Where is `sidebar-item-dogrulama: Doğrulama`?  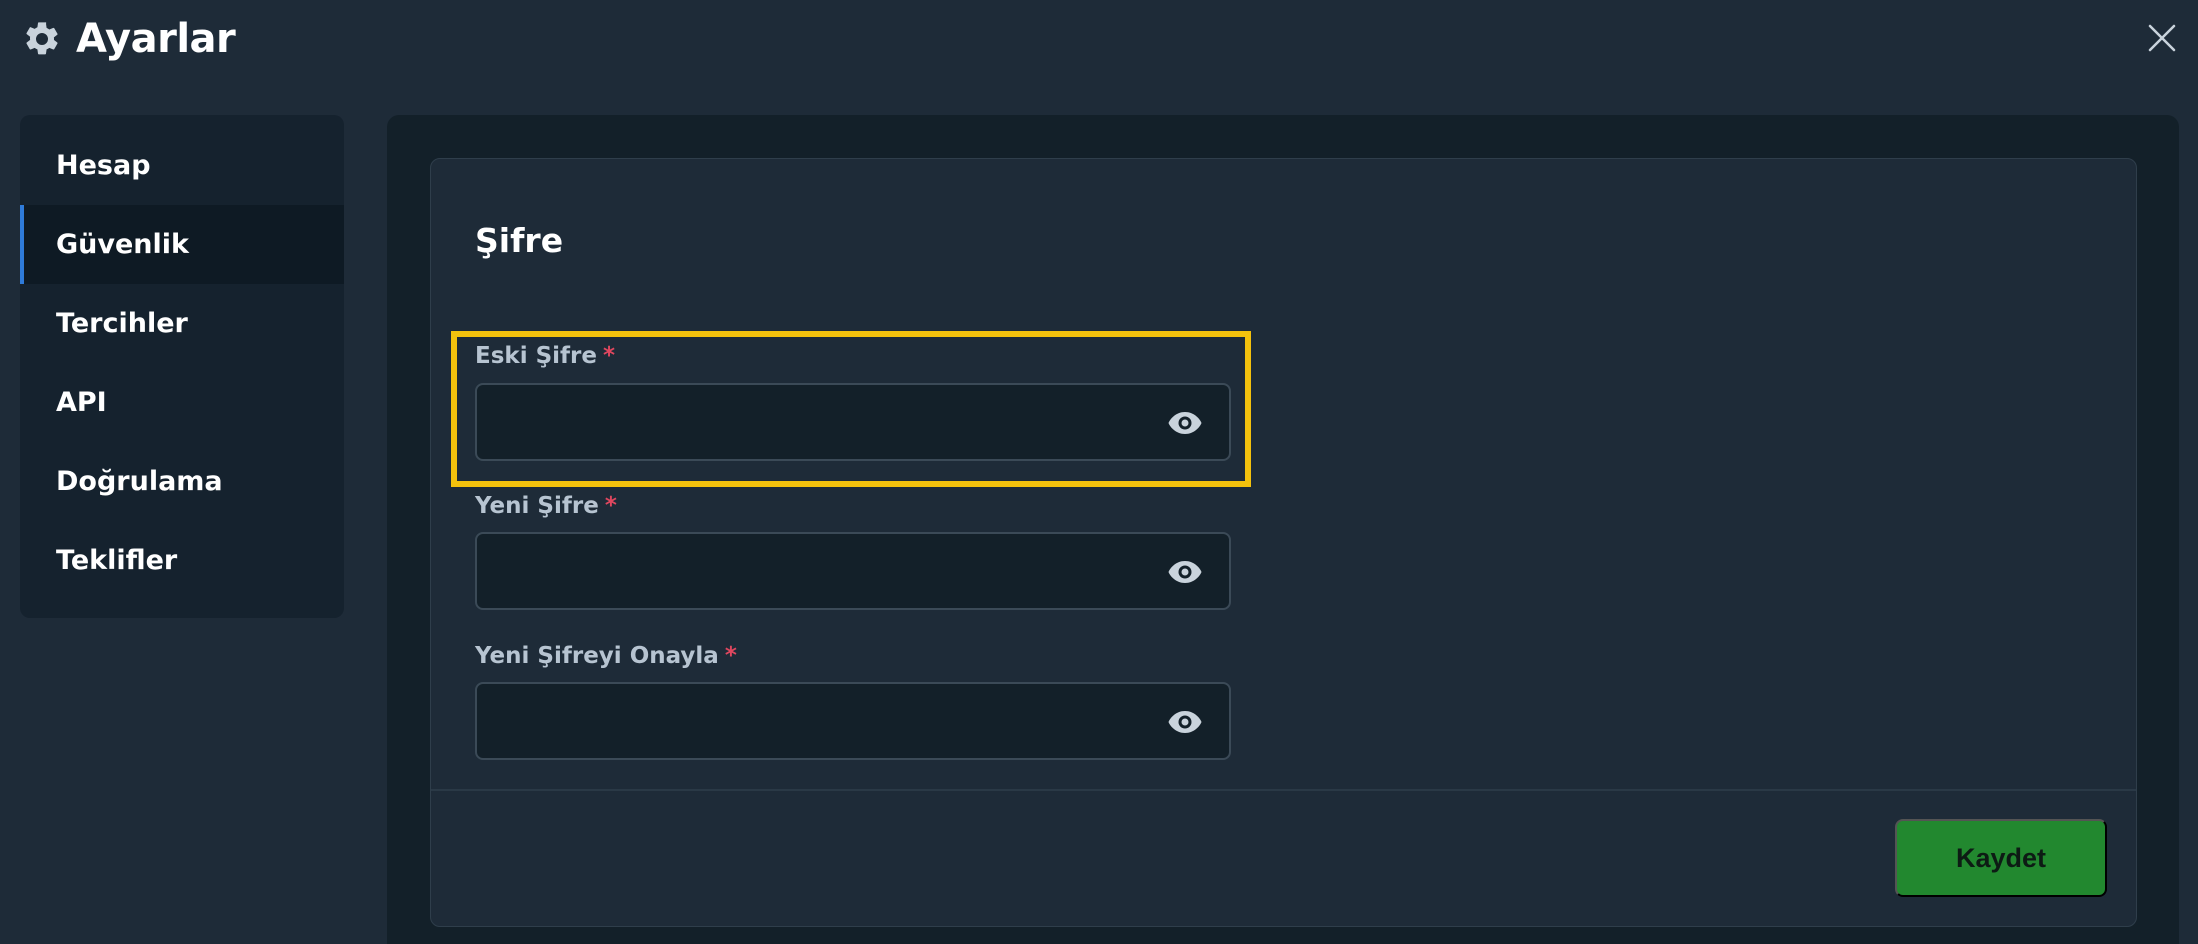 sidebar-item-dogrulama: Doğrulama is located at coordinates (182, 481).